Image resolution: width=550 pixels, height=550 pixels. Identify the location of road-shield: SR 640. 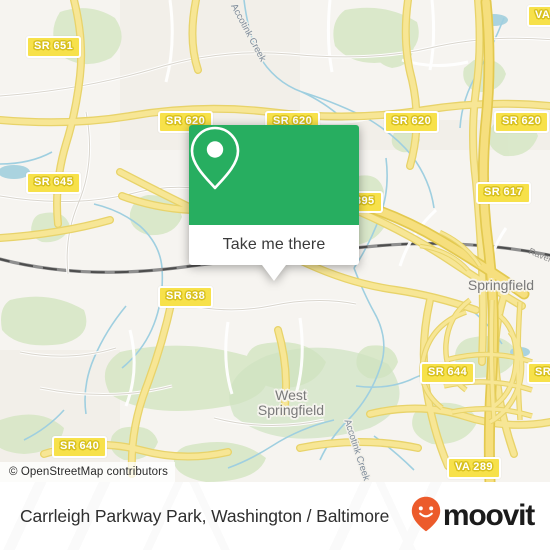
(80, 447).